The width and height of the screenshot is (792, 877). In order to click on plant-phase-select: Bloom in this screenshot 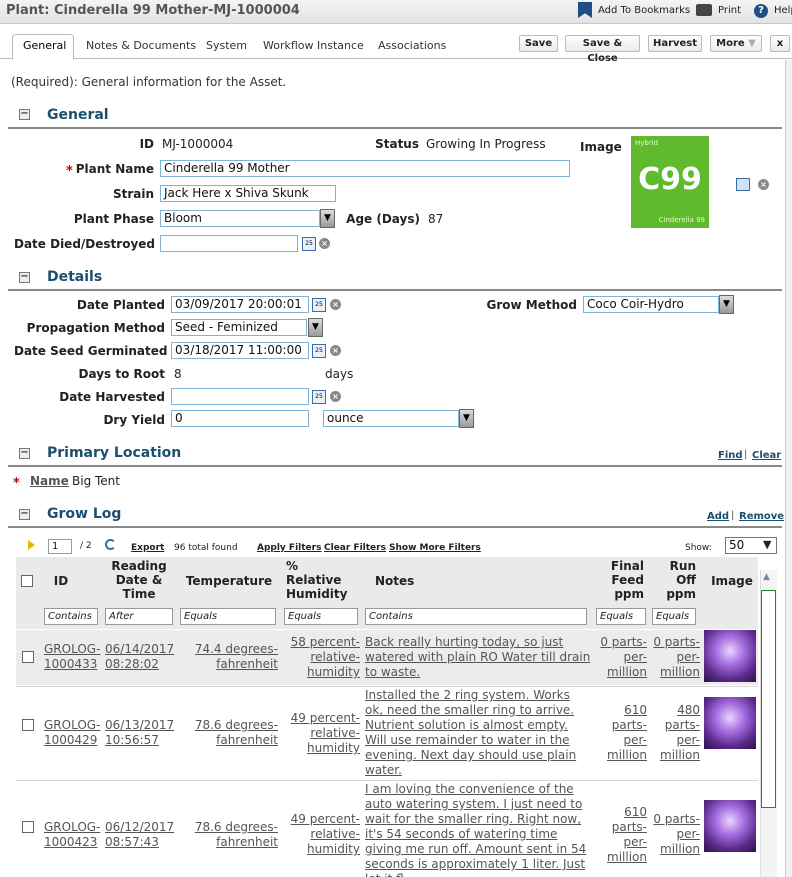, I will do `click(240, 218)`.